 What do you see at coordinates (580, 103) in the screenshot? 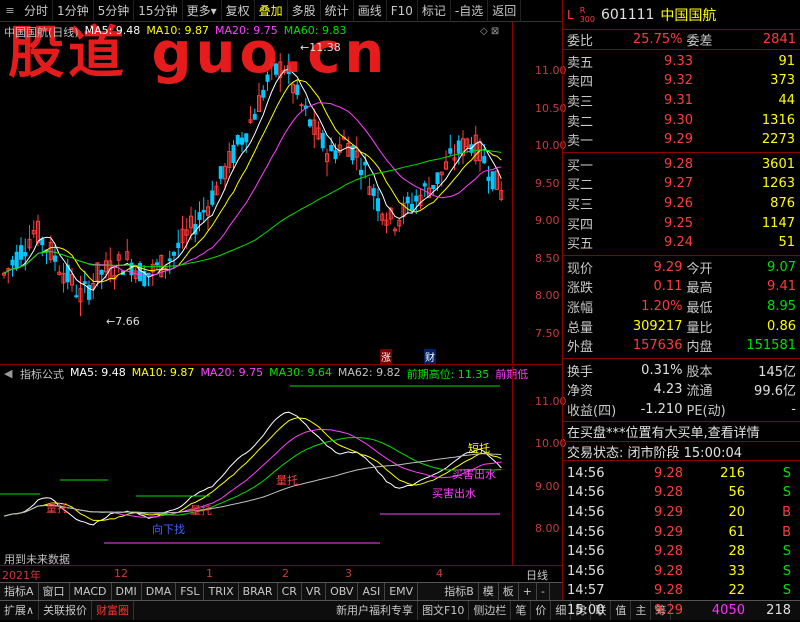
I see `asks-label: 卖三` at bounding box center [580, 103].